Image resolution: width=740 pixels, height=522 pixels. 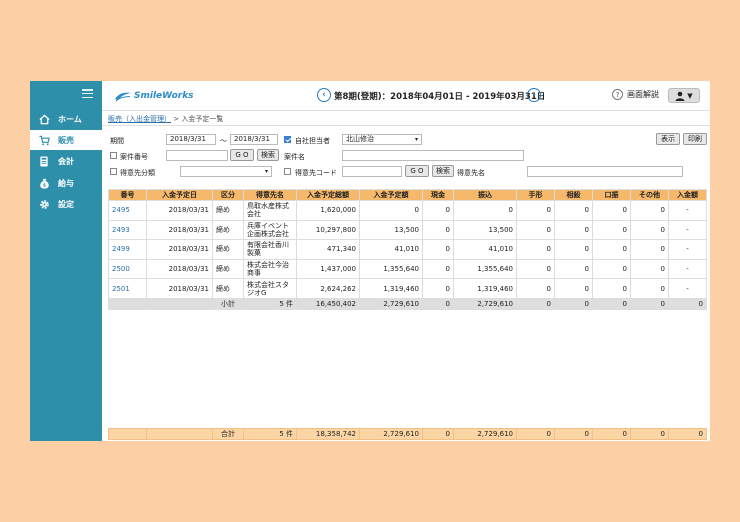 I want to click on subtotal-label: 小計, so click(x=228, y=303).